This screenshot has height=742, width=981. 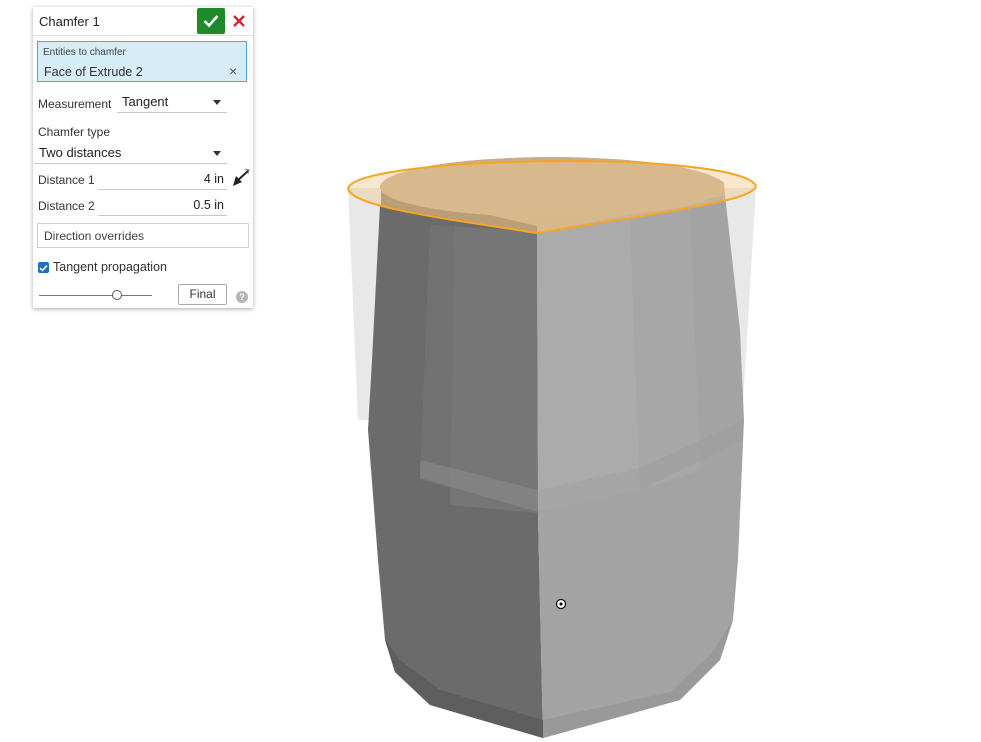 I want to click on entities-label: Entities to chamfer, so click(x=84, y=52).